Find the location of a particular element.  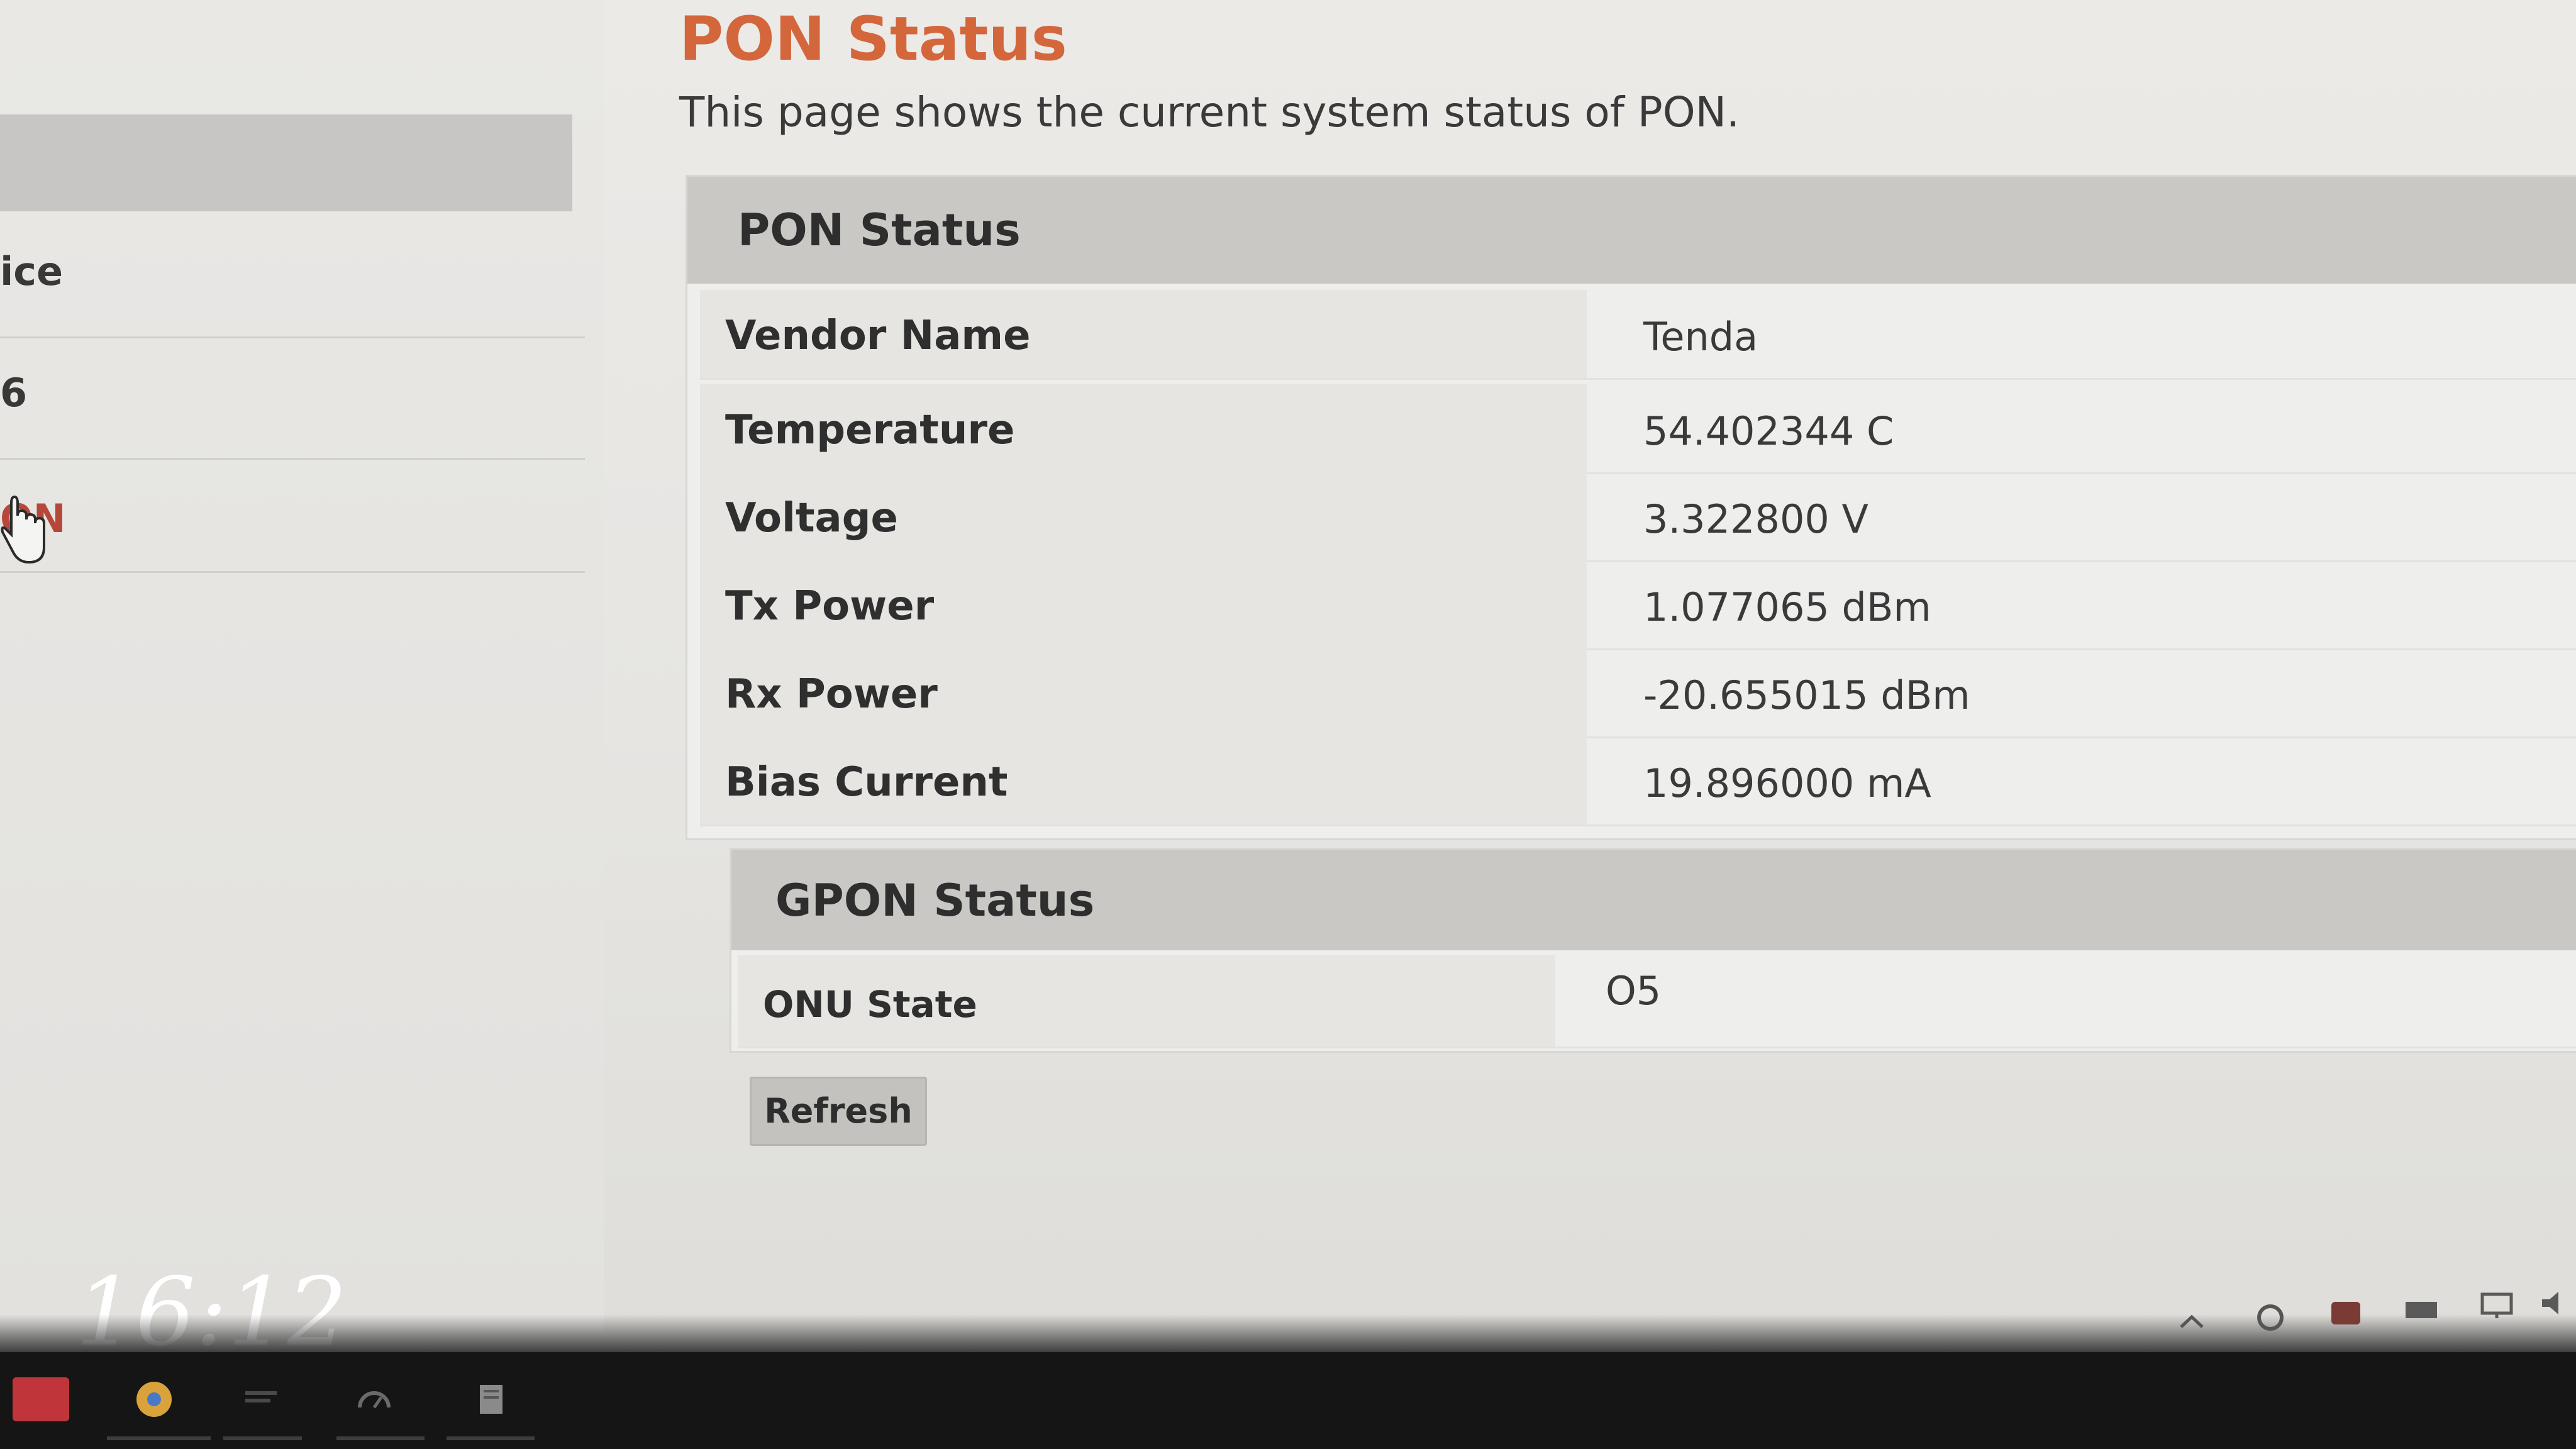

voltage-value: 3.322800 V is located at coordinates (1755, 519).